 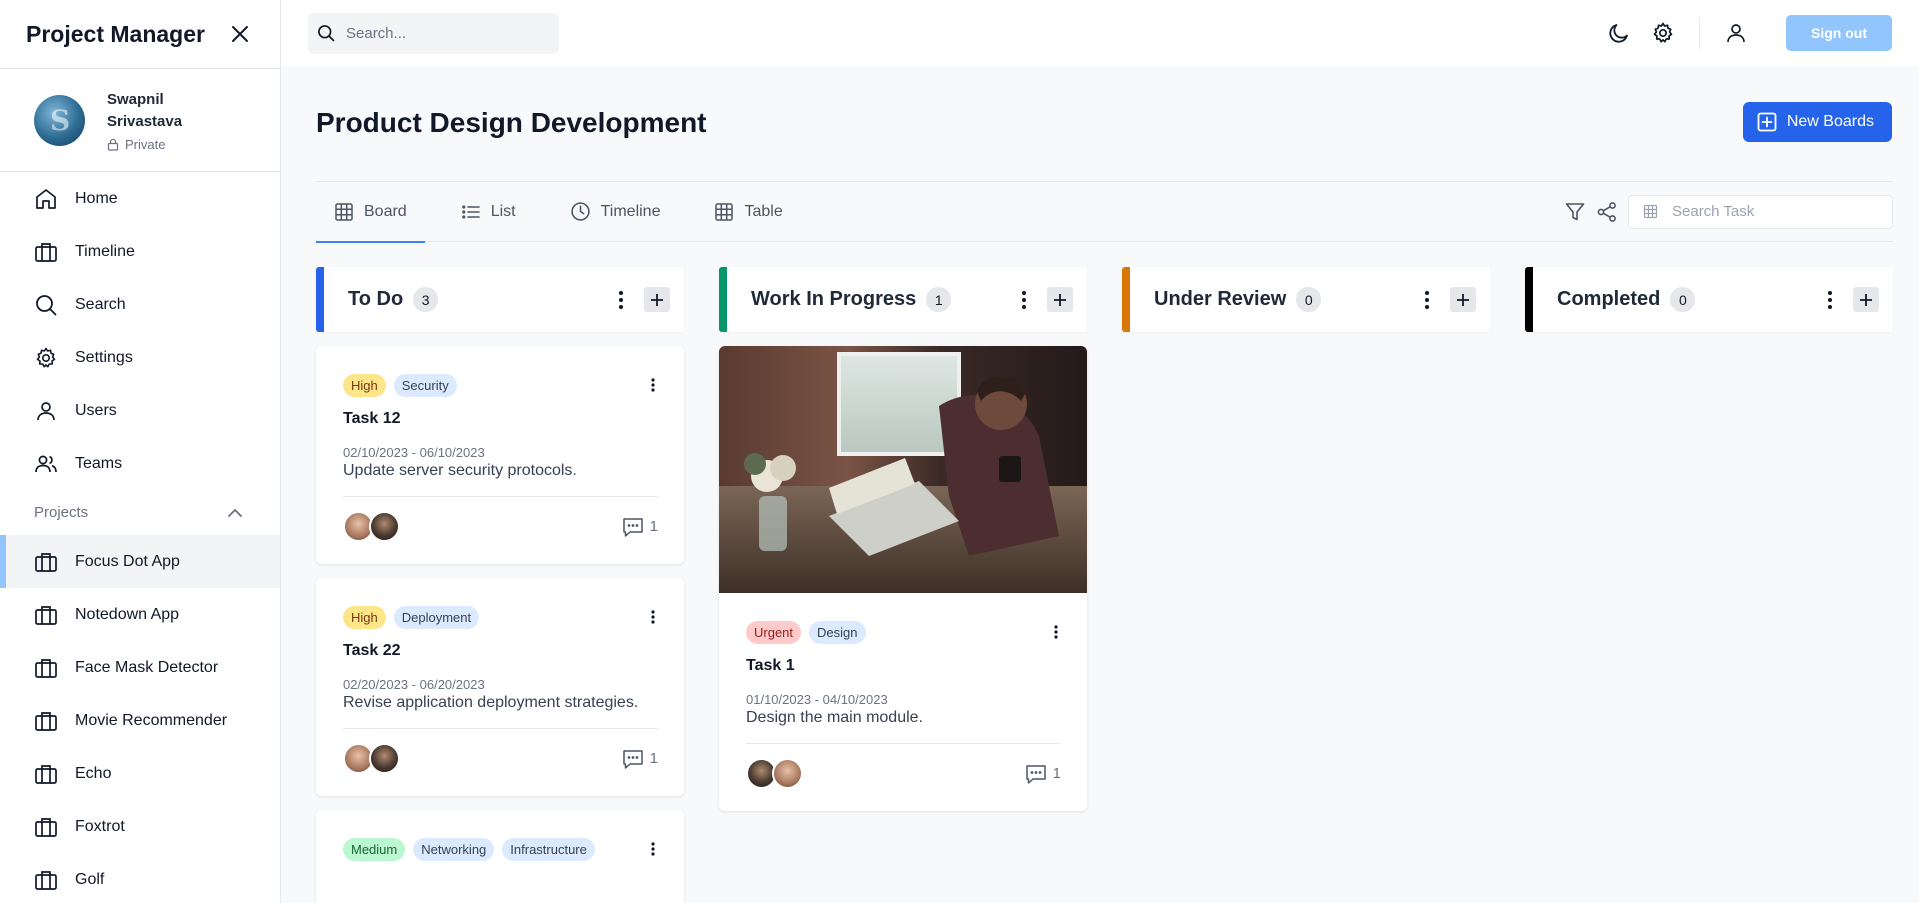 What do you see at coordinates (446, 33) in the screenshot?
I see `search-input` at bounding box center [446, 33].